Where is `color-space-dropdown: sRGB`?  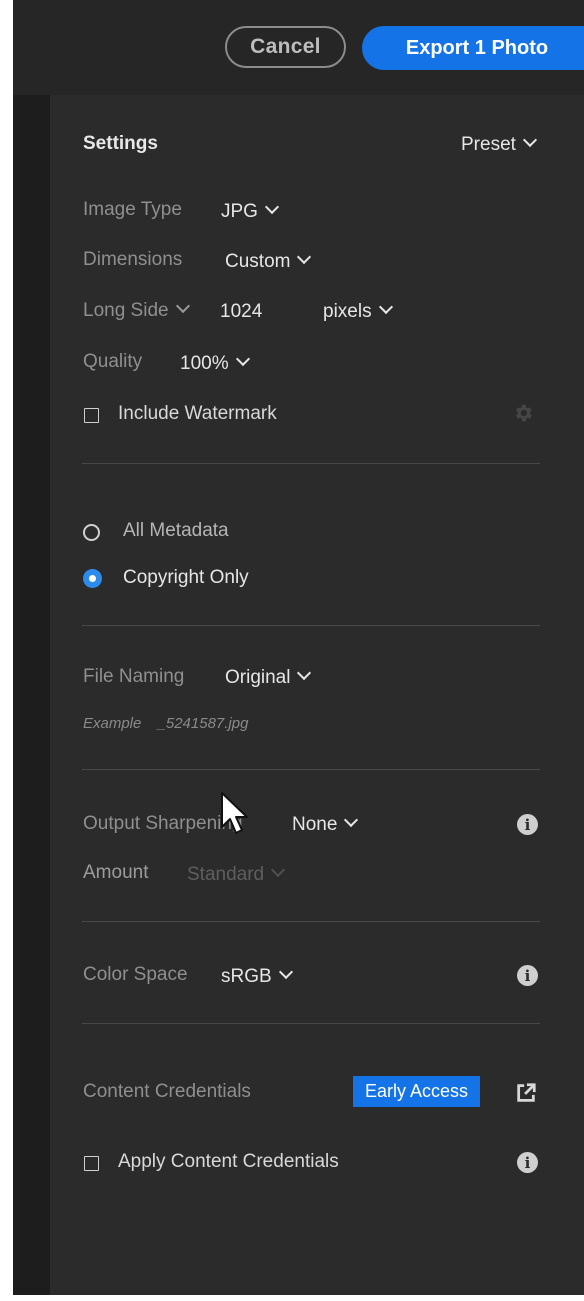
color-space-dropdown: sRGB is located at coordinates (257, 976).